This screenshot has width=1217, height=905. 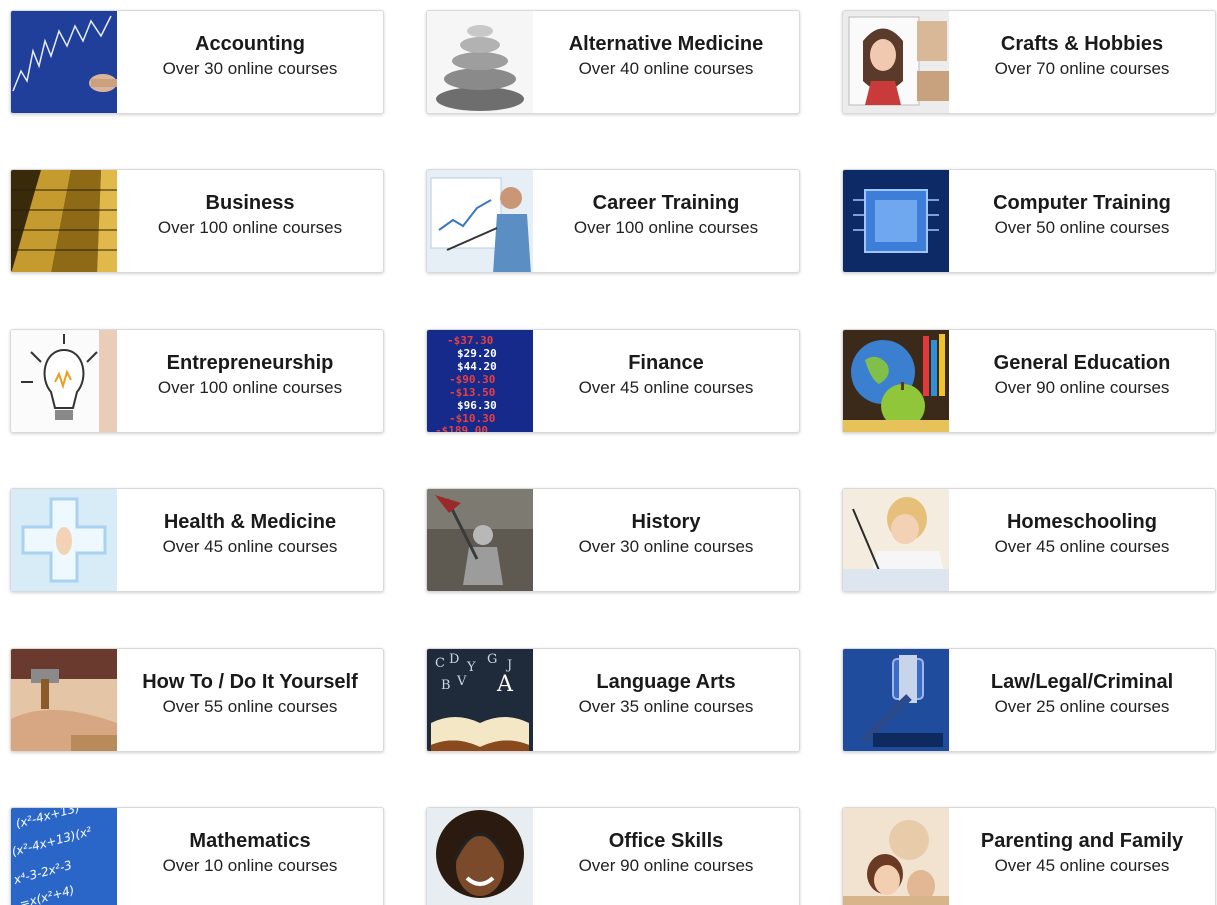 What do you see at coordinates (1082, 227) in the screenshot?
I see `category-course-count: Over 50 online courses` at bounding box center [1082, 227].